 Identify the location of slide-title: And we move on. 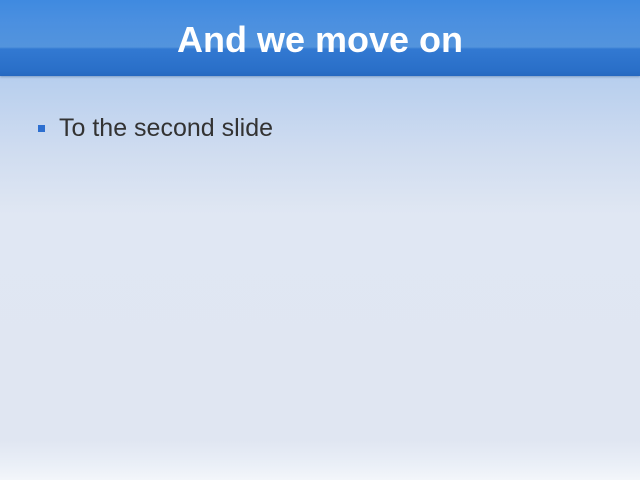
(320, 39).